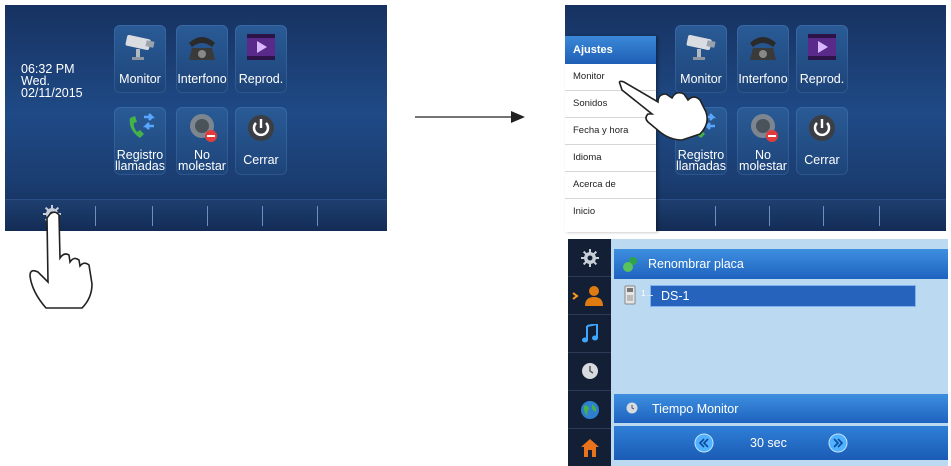 The height and width of the screenshot is (466, 951). I want to click on sidebar-item-monitor, so click(589, 296).